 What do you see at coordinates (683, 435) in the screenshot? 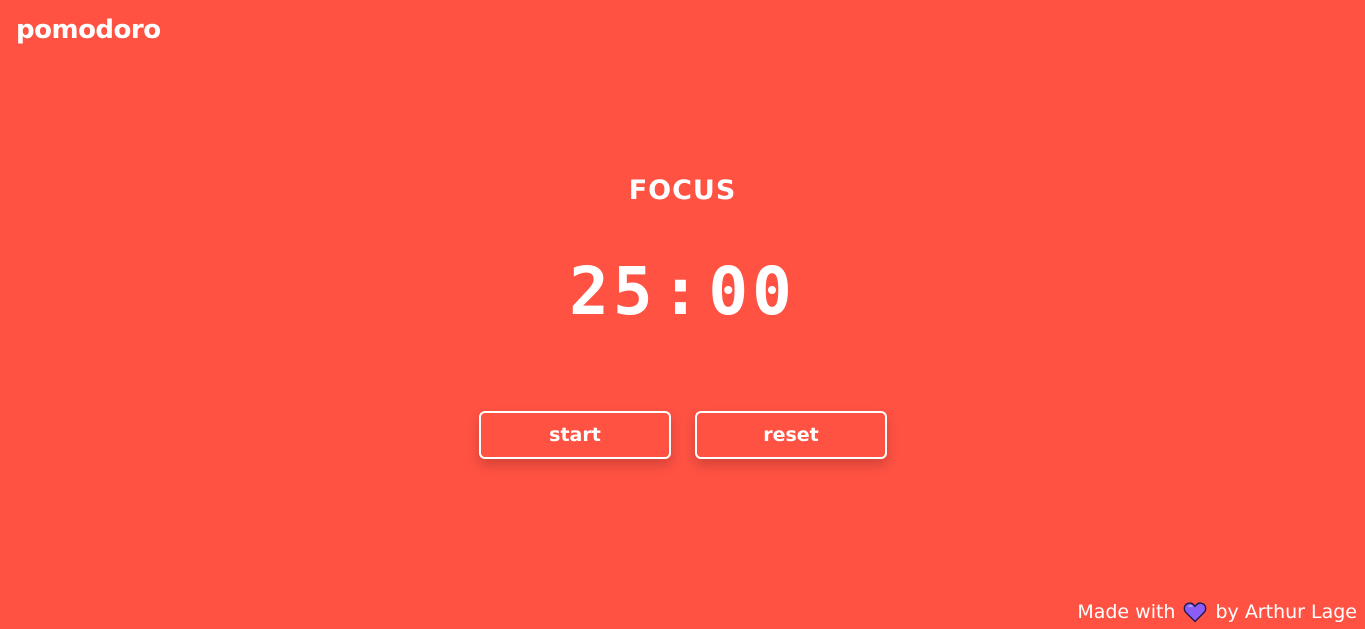
I see `timer-controls: start reset` at bounding box center [683, 435].